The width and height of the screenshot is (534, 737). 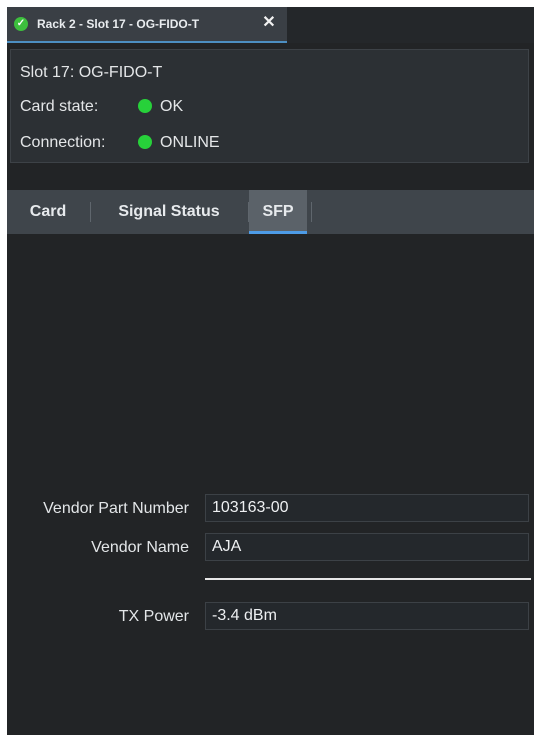 I want to click on card-state-row: Card state: OK, so click(x=101, y=107).